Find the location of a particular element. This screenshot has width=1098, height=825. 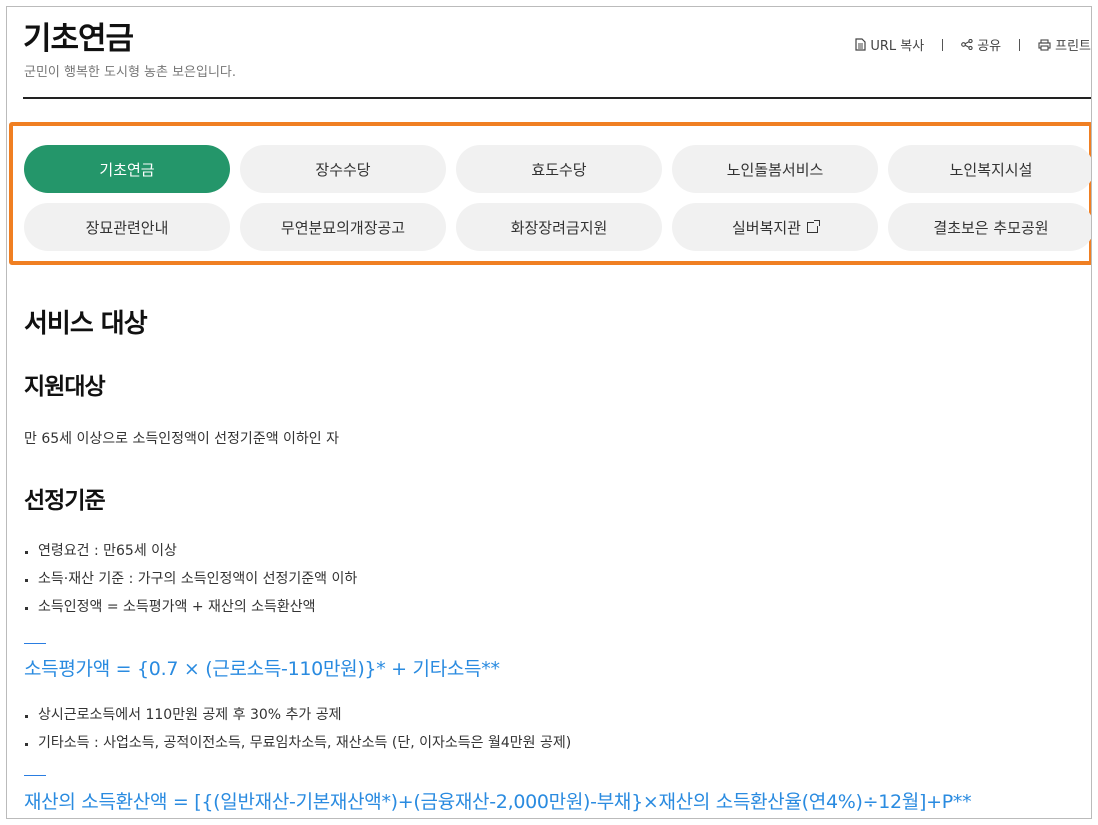

section-title: 서비스 대상 is located at coordinates (86, 324).